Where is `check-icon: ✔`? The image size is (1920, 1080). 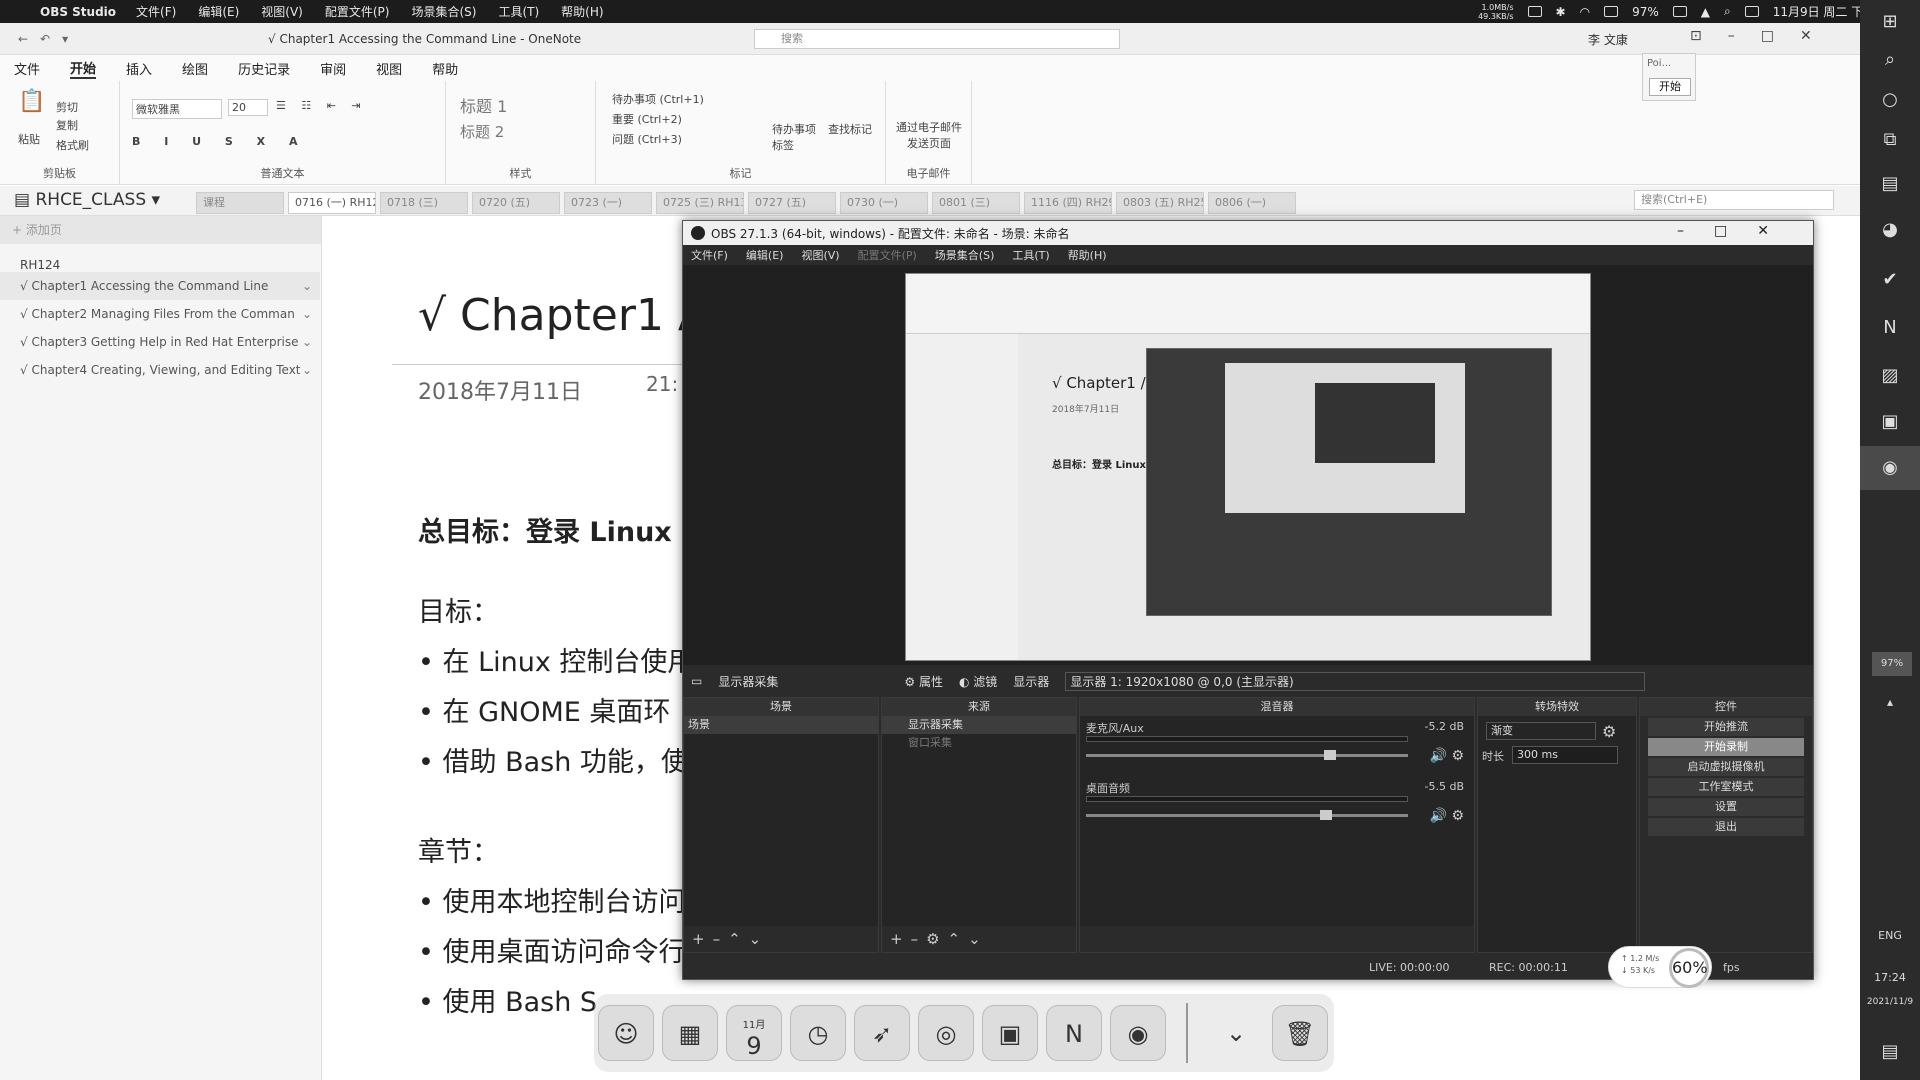 check-icon: ✔ is located at coordinates (1890, 280).